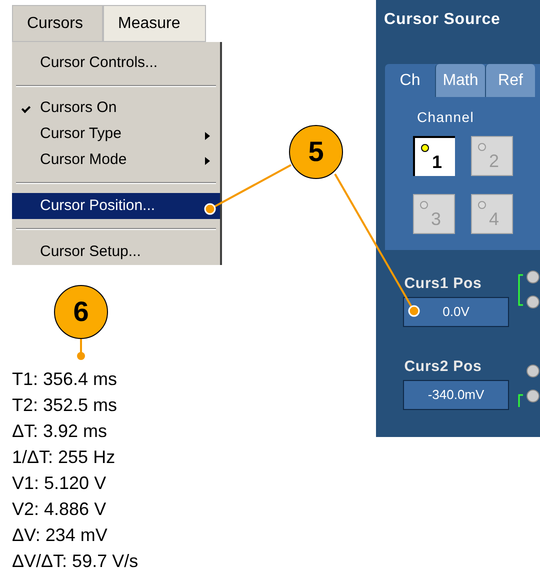 This screenshot has width=540, height=581. I want to click on measurement-readout: V2: 4.886 V, so click(60, 509).